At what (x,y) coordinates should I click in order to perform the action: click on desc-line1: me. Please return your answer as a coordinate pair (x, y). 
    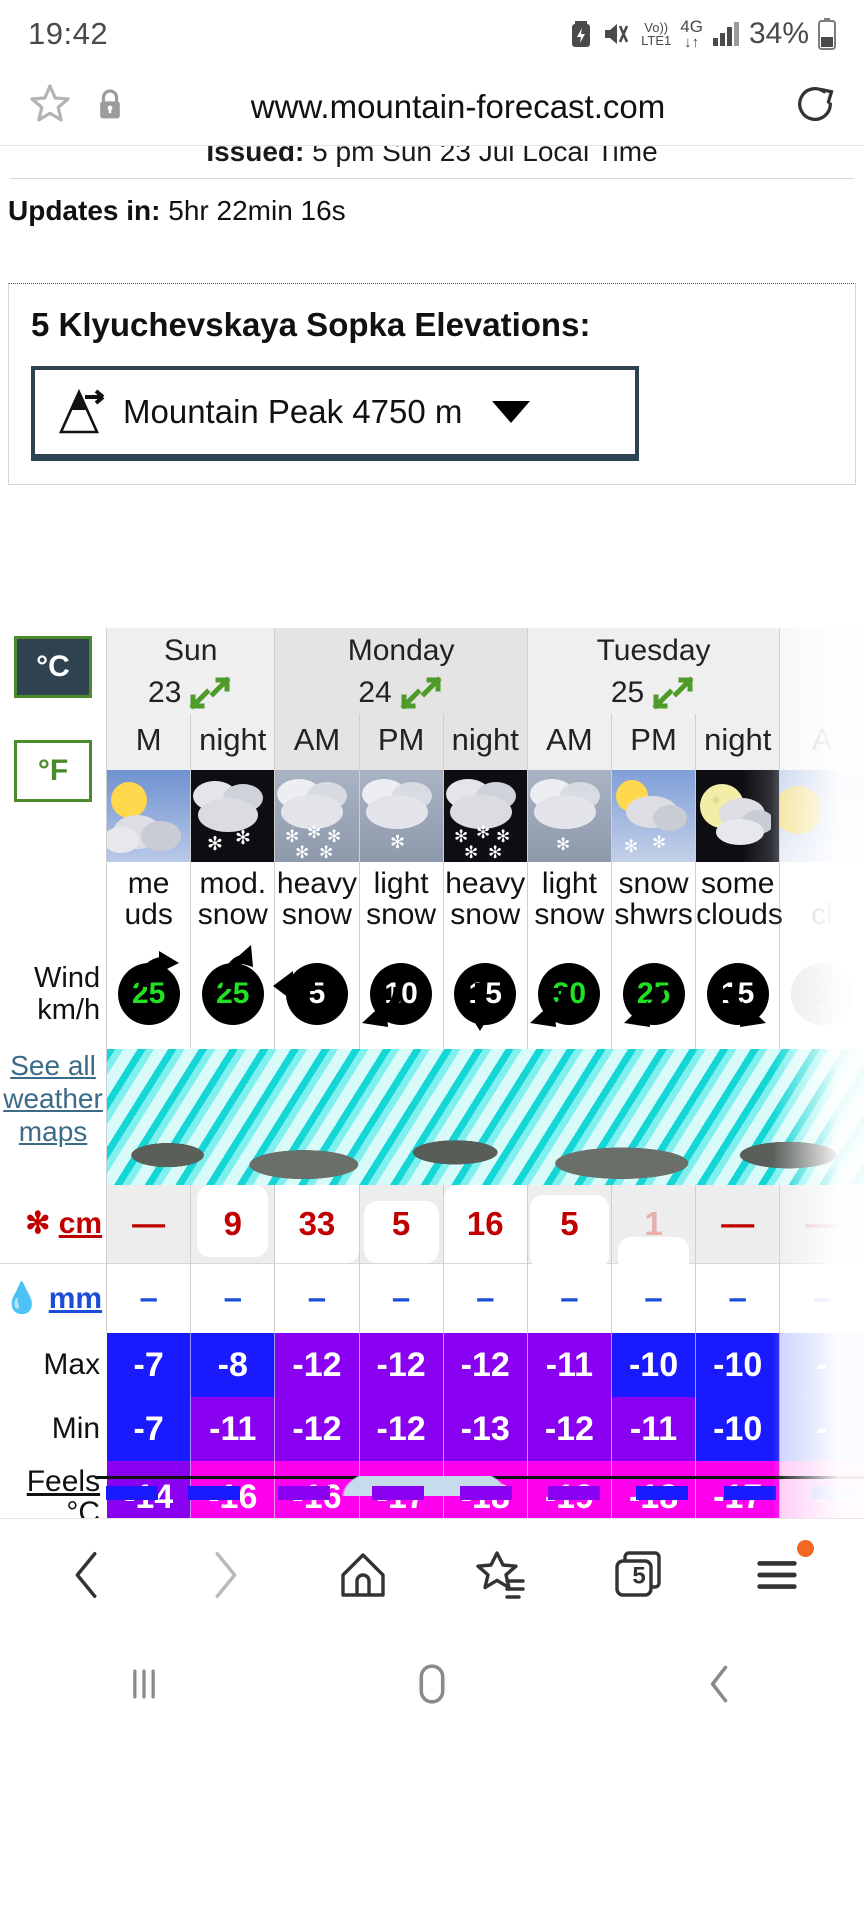
    Looking at the image, I should click on (148, 883).